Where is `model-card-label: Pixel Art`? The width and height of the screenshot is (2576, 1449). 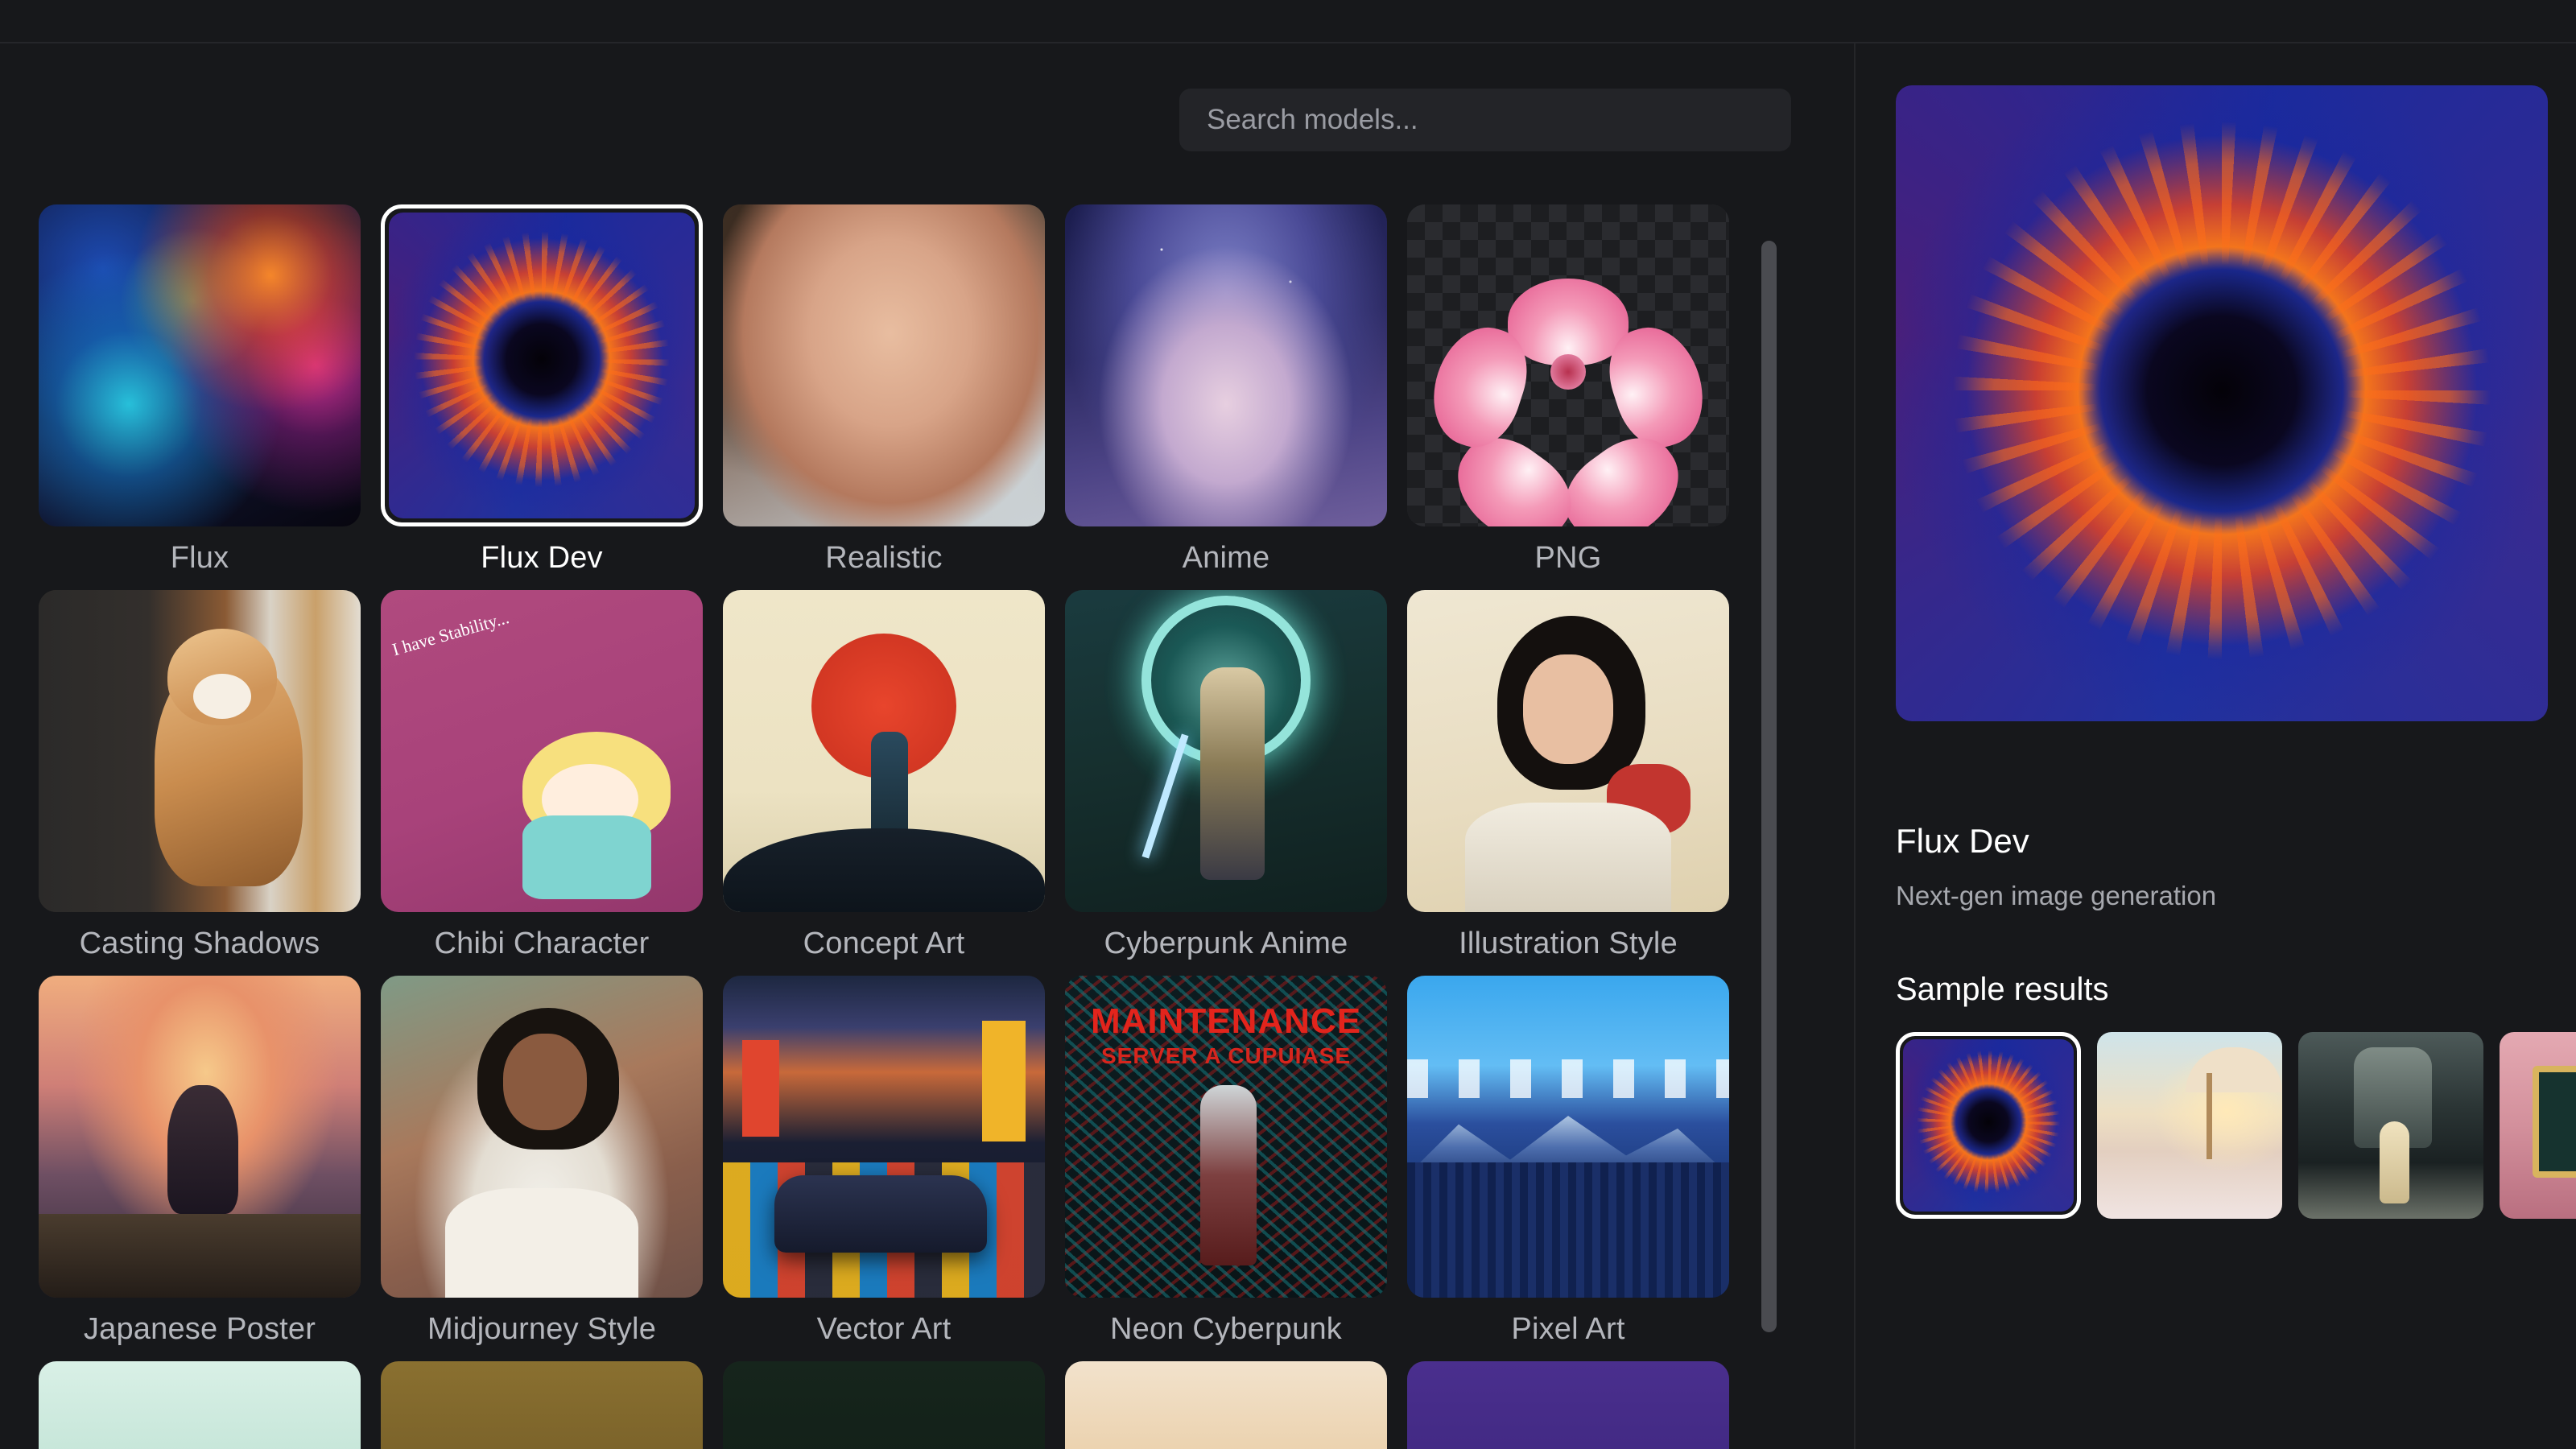
model-card-label: Pixel Art is located at coordinates (1568, 1329).